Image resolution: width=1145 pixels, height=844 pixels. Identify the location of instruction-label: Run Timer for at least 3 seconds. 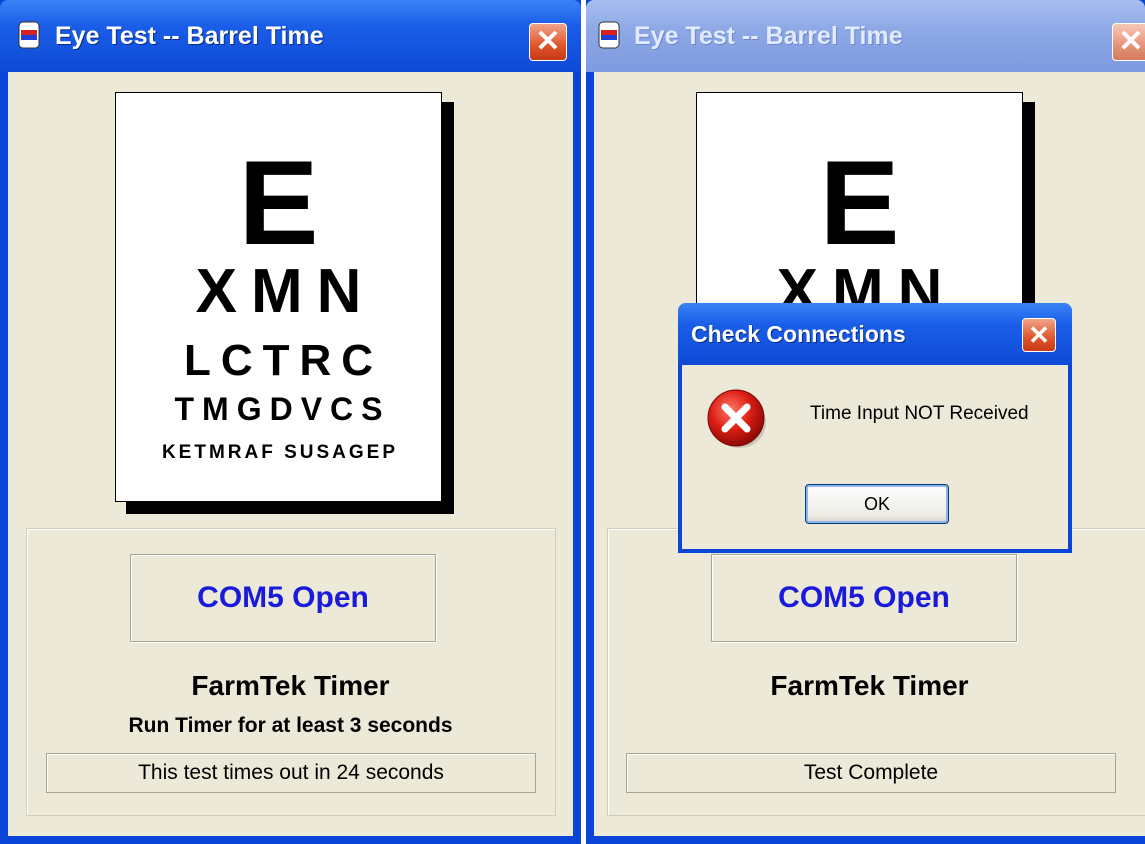
(290, 725).